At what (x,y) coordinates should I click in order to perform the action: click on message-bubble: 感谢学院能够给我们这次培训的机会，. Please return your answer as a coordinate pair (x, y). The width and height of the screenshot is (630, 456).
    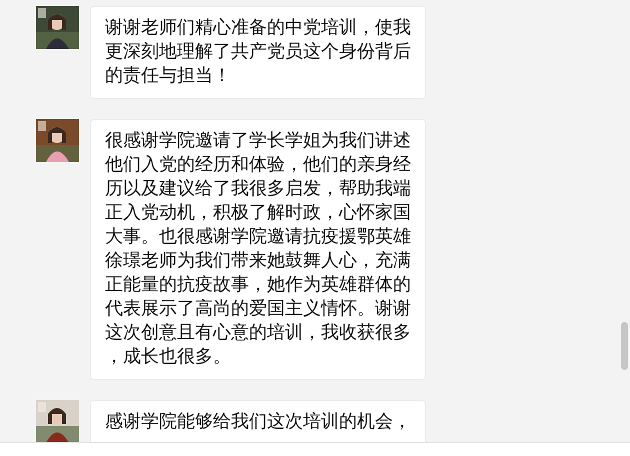
    Looking at the image, I should click on (258, 421).